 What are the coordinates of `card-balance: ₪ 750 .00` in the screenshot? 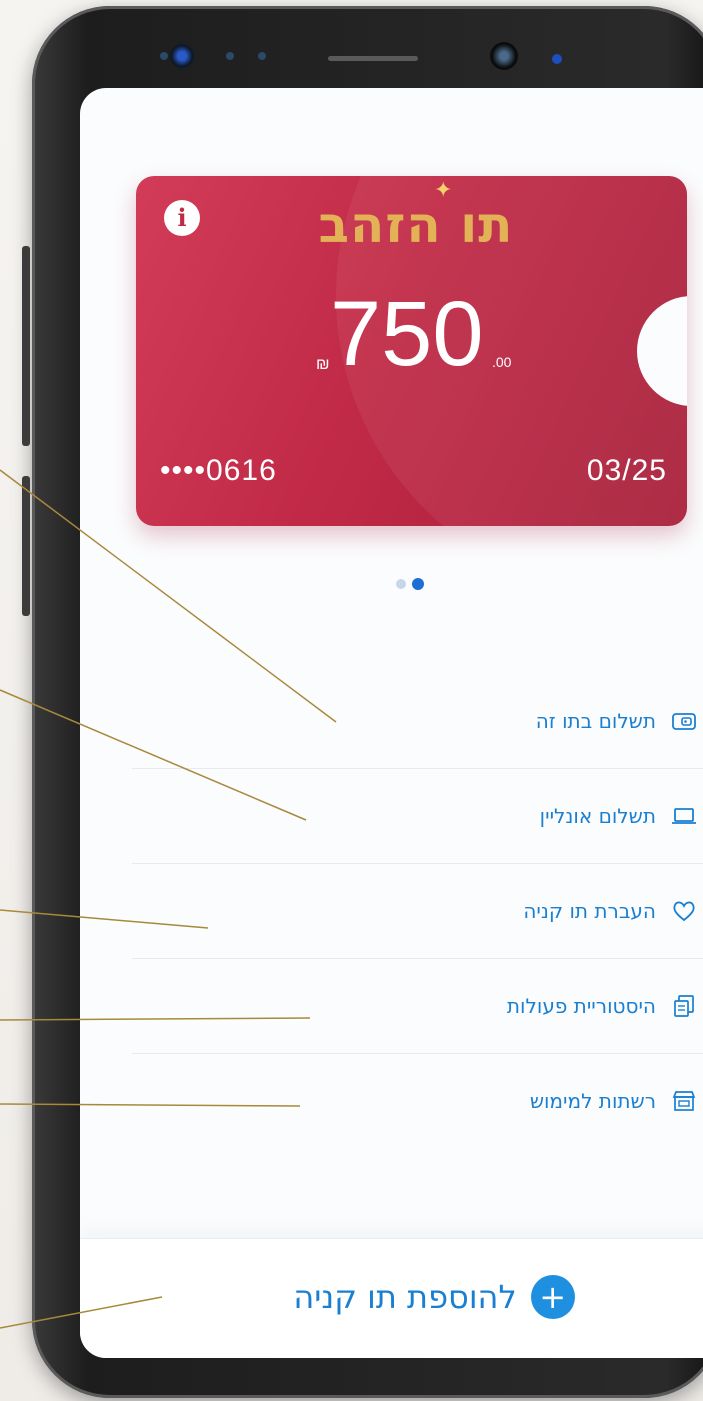 It's located at (446, 339).